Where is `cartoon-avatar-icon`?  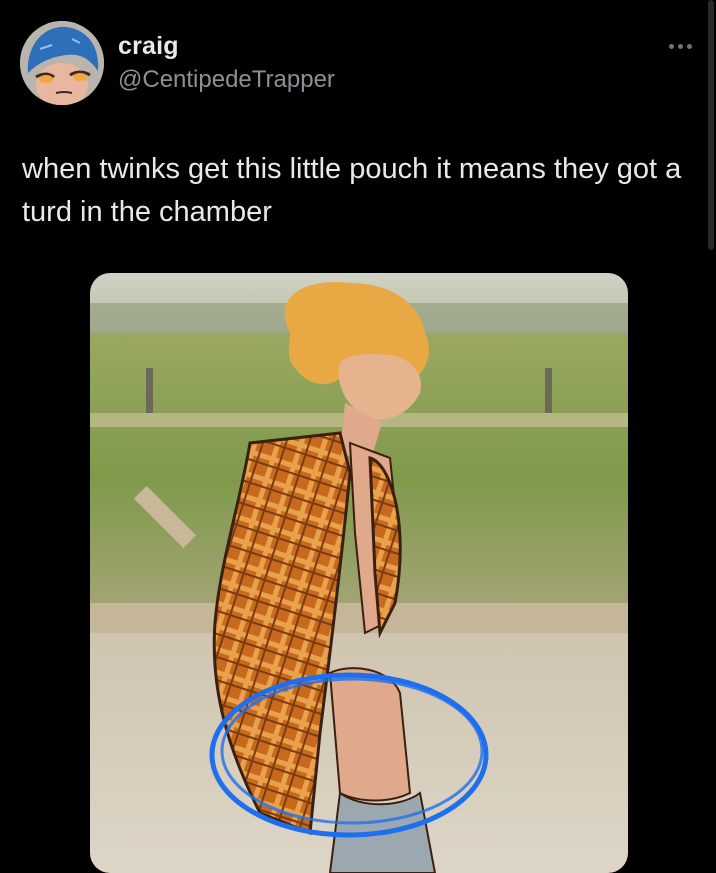
cartoon-avatar-icon is located at coordinates (62, 63).